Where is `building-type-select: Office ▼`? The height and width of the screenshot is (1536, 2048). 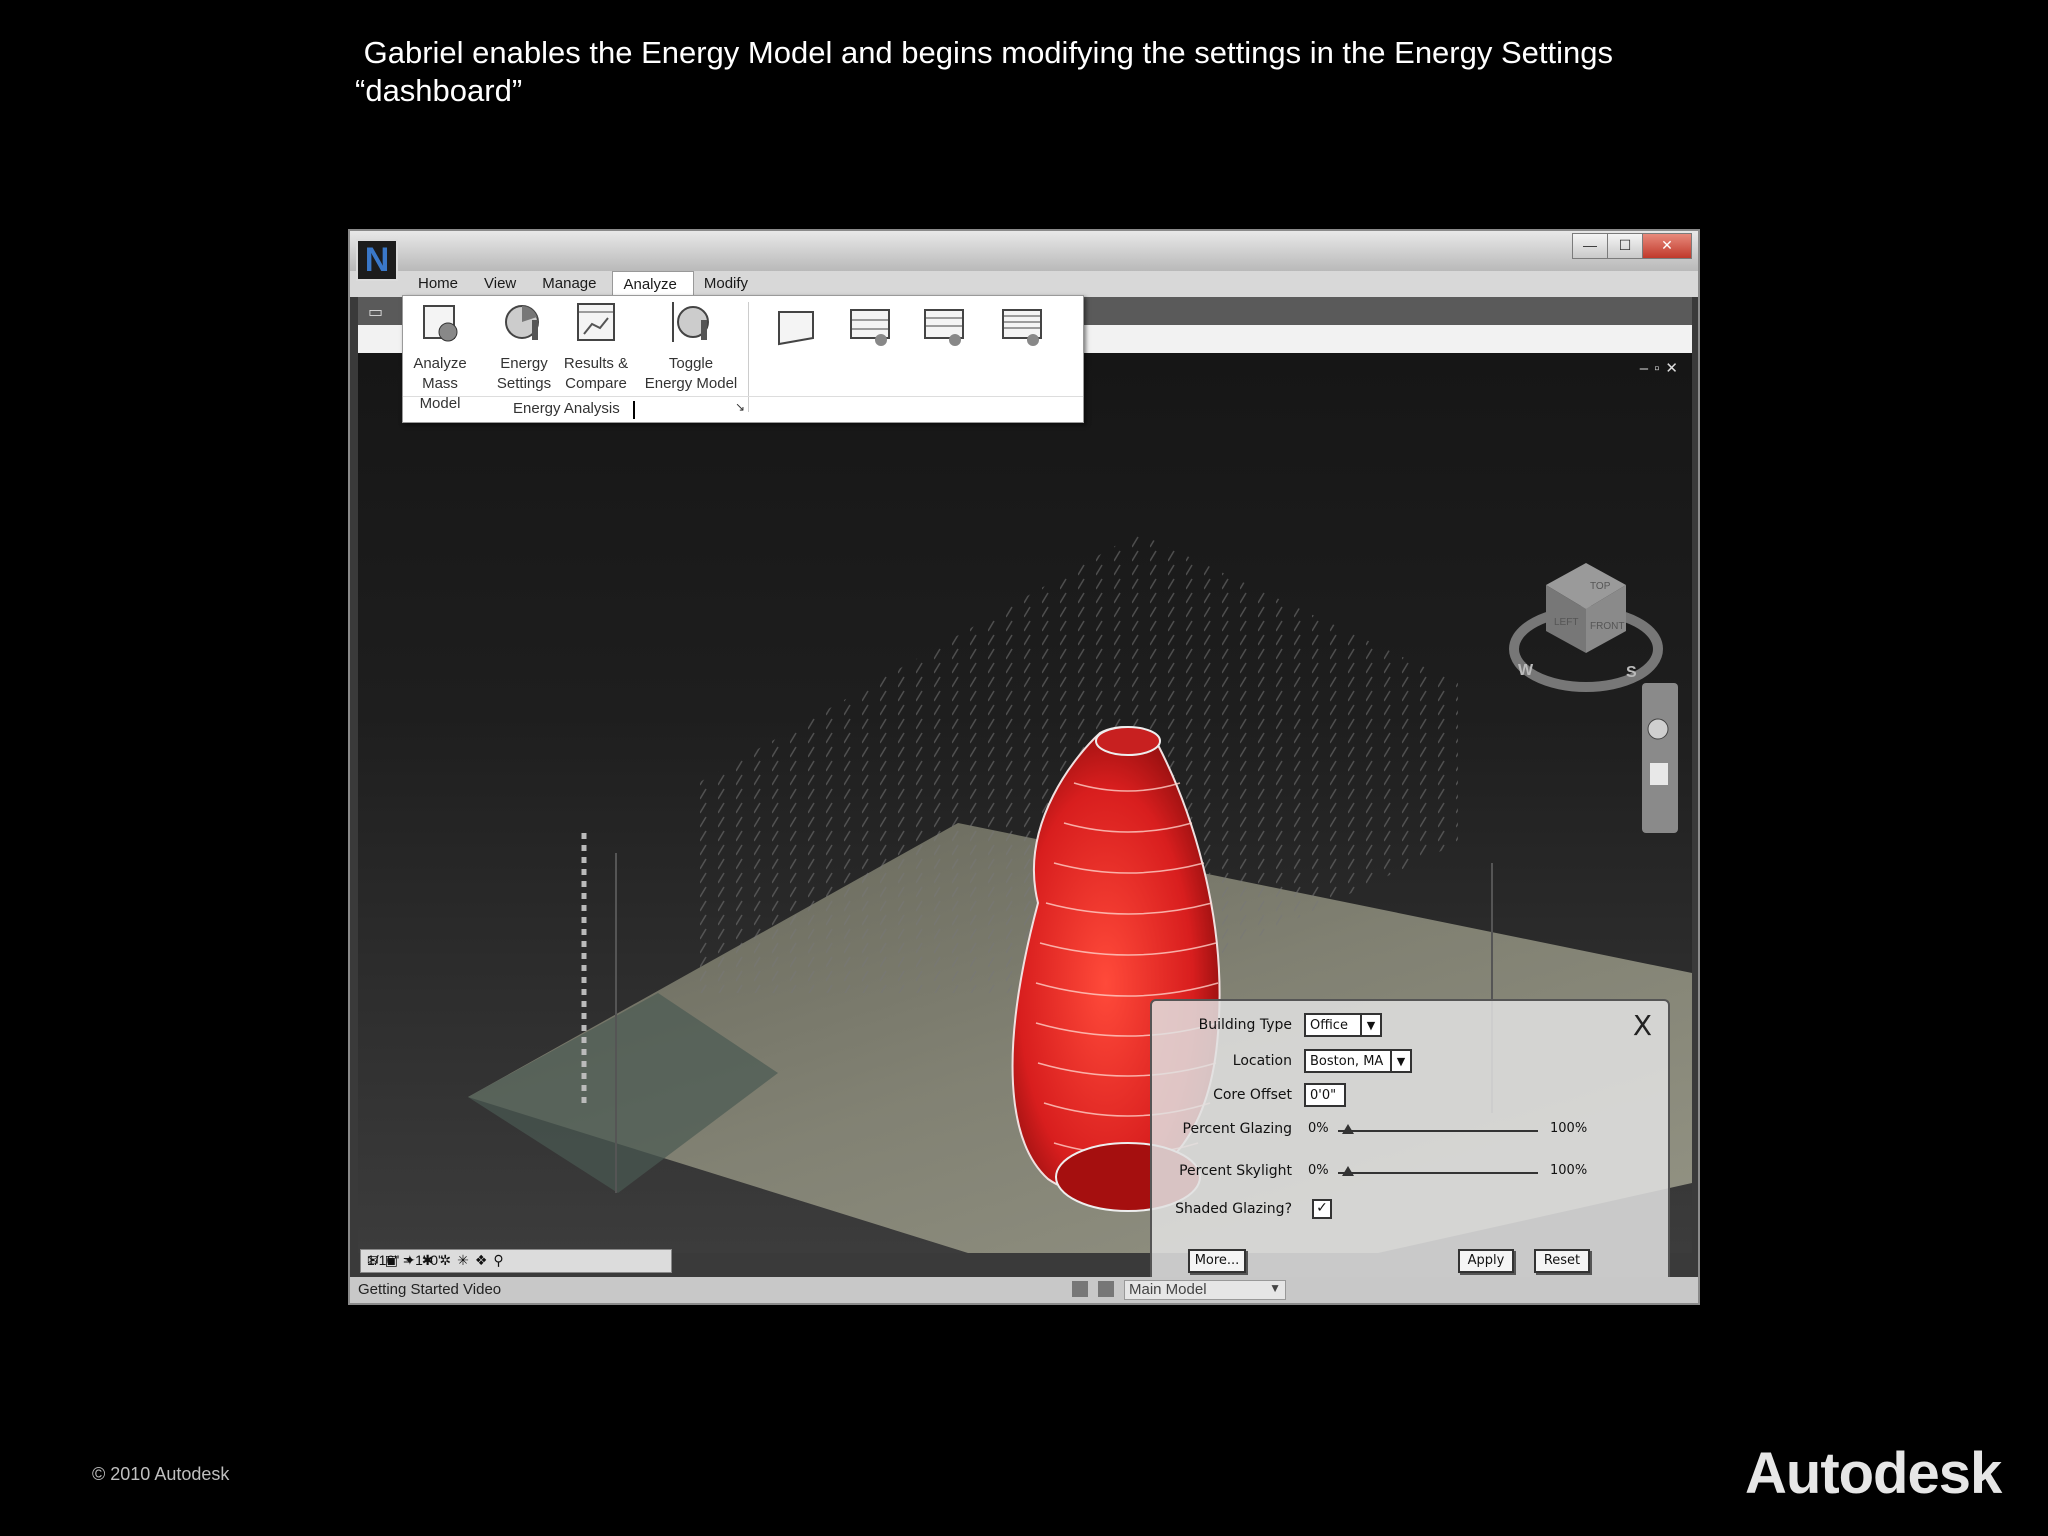
building-type-select: Office ▼ is located at coordinates (1343, 1025).